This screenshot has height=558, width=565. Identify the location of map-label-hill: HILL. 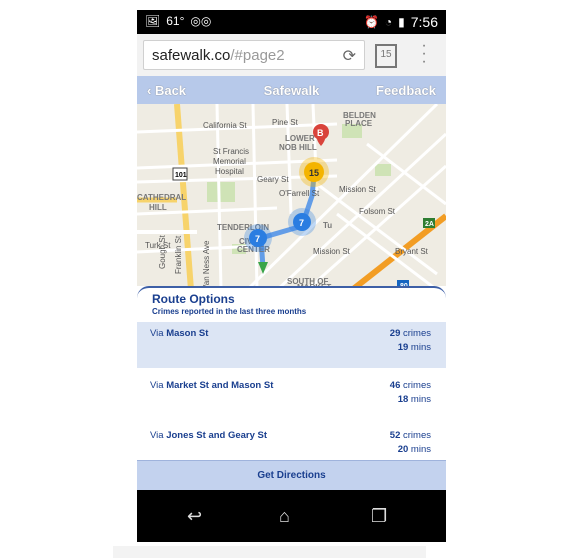
(158, 207).